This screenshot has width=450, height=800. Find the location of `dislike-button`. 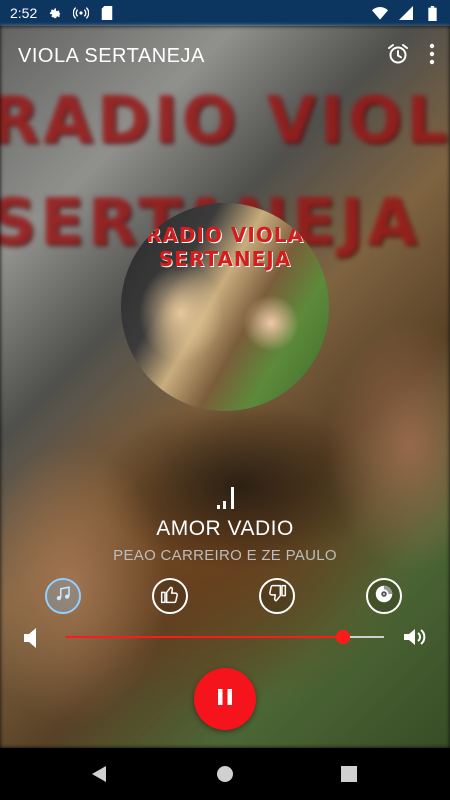

dislike-button is located at coordinates (277, 596).